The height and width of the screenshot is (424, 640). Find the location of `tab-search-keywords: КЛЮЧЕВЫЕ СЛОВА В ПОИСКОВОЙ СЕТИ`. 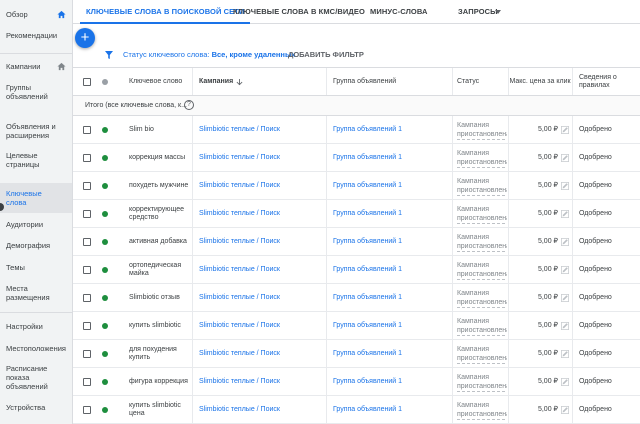

tab-search-keywords: КЛЮЧЕВЫЕ СЛОВА В ПОИСКОВОЙ СЕТИ is located at coordinates (165, 12).